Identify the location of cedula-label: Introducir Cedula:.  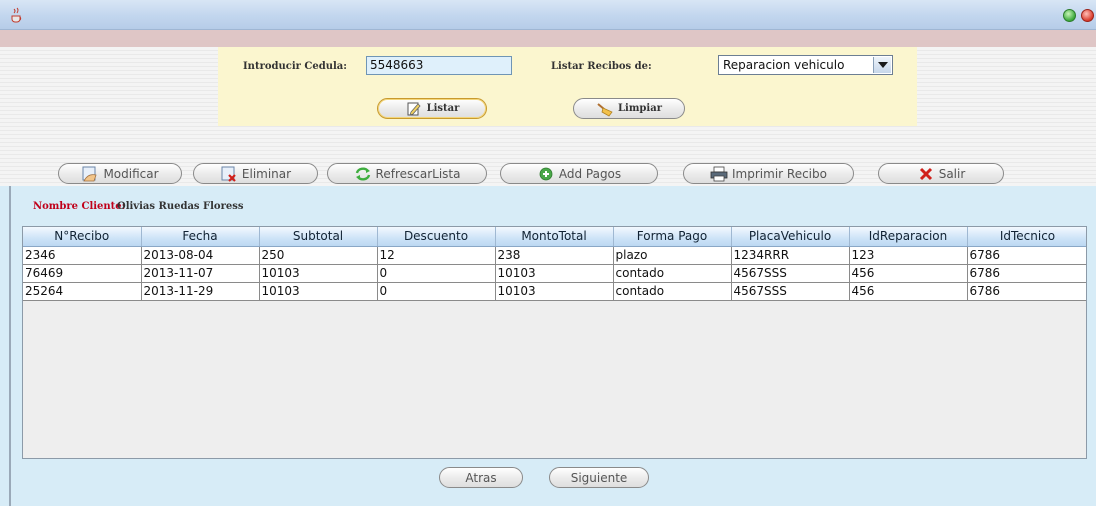
(295, 66).